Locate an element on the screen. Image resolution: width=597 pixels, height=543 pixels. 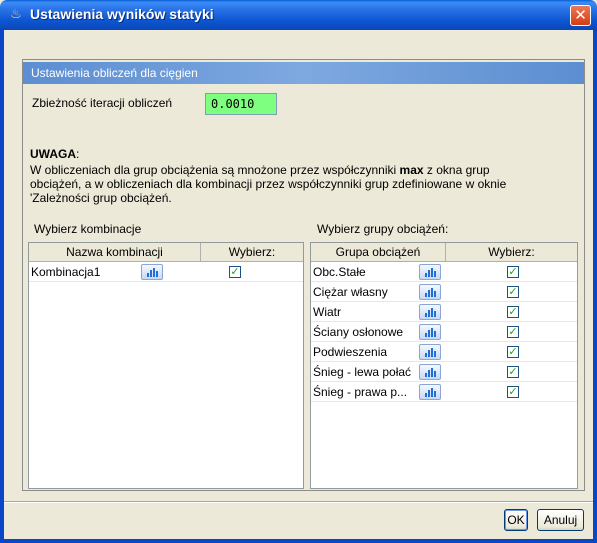
table-row: Kombinacja1 ✓ is located at coordinates (166, 272).